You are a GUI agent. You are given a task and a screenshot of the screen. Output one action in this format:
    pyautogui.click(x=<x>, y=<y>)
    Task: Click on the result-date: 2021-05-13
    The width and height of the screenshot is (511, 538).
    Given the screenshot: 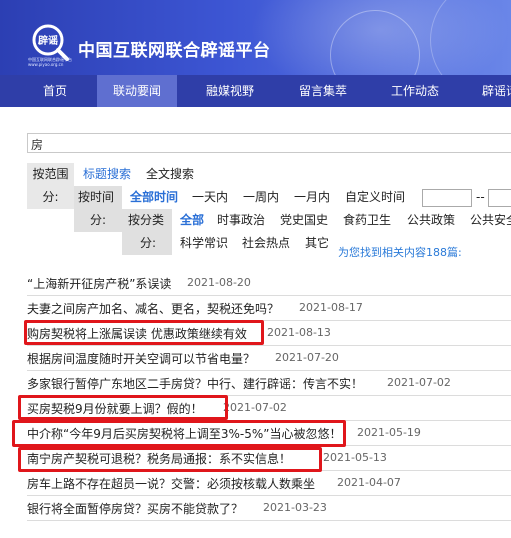 What is the action you would take?
    pyautogui.click(x=355, y=457)
    